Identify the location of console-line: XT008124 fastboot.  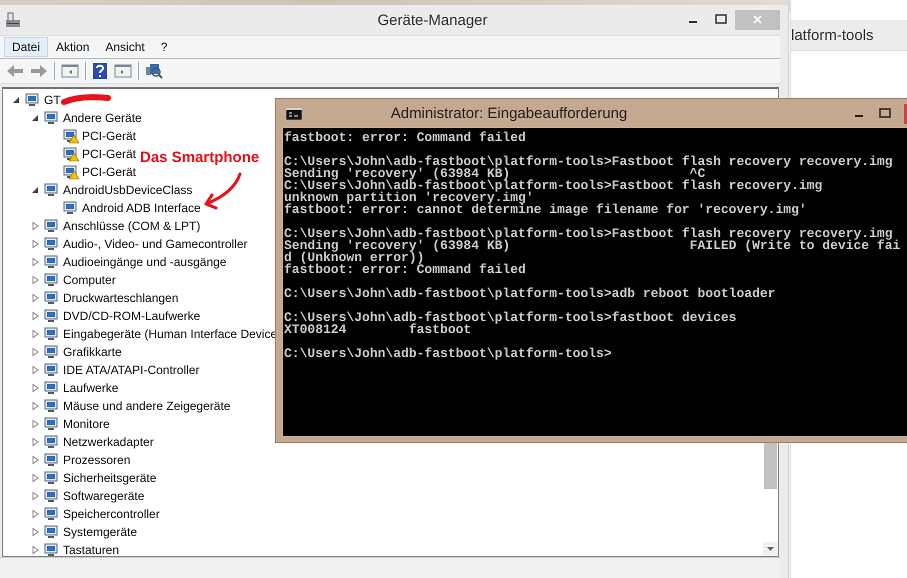
(378, 330).